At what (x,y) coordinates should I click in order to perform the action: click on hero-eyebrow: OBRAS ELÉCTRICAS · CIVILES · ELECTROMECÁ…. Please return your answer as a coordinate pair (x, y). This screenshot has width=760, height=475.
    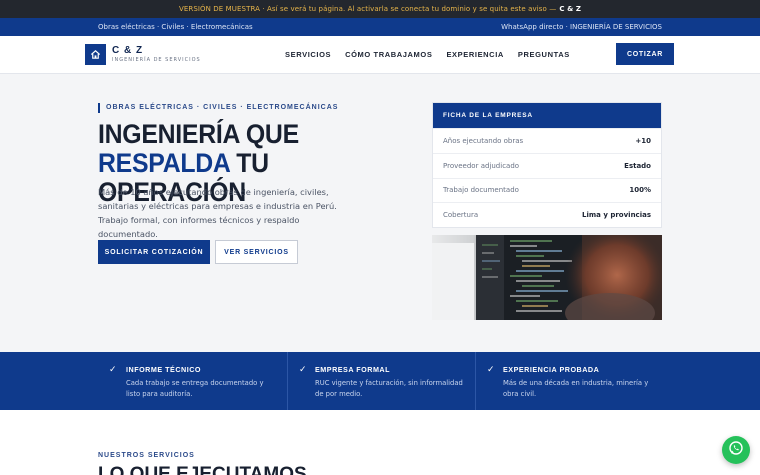
    Looking at the image, I should click on (218, 108).